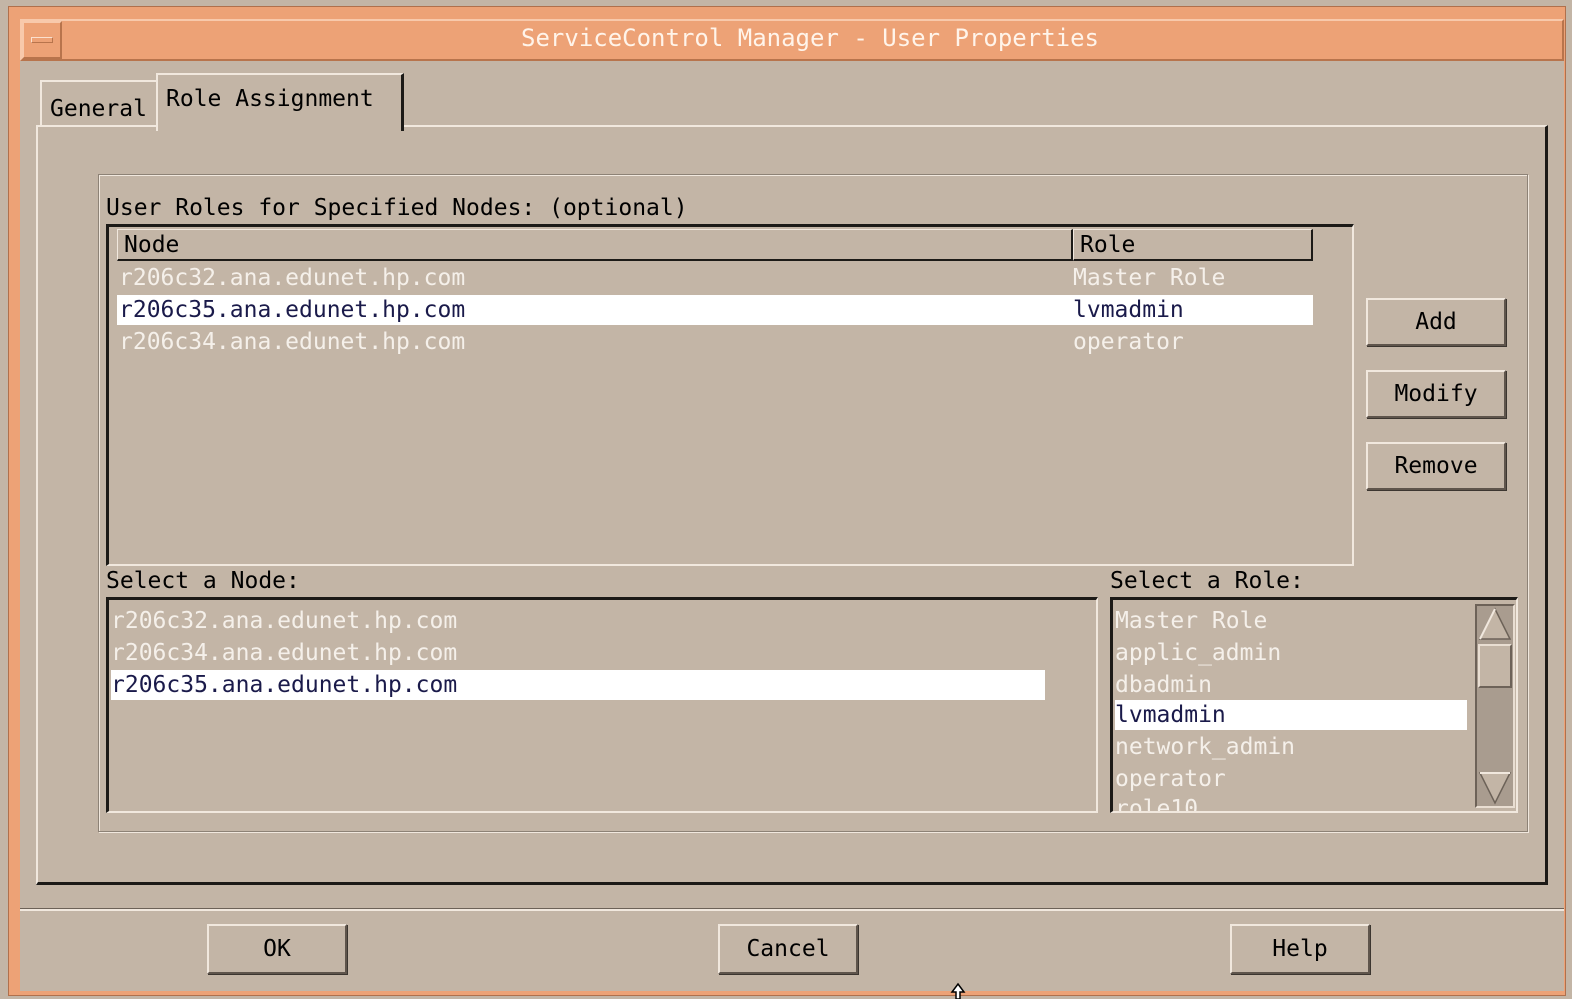 Image resolution: width=1572 pixels, height=999 pixels. I want to click on window-menu-icon, so click(42, 40).